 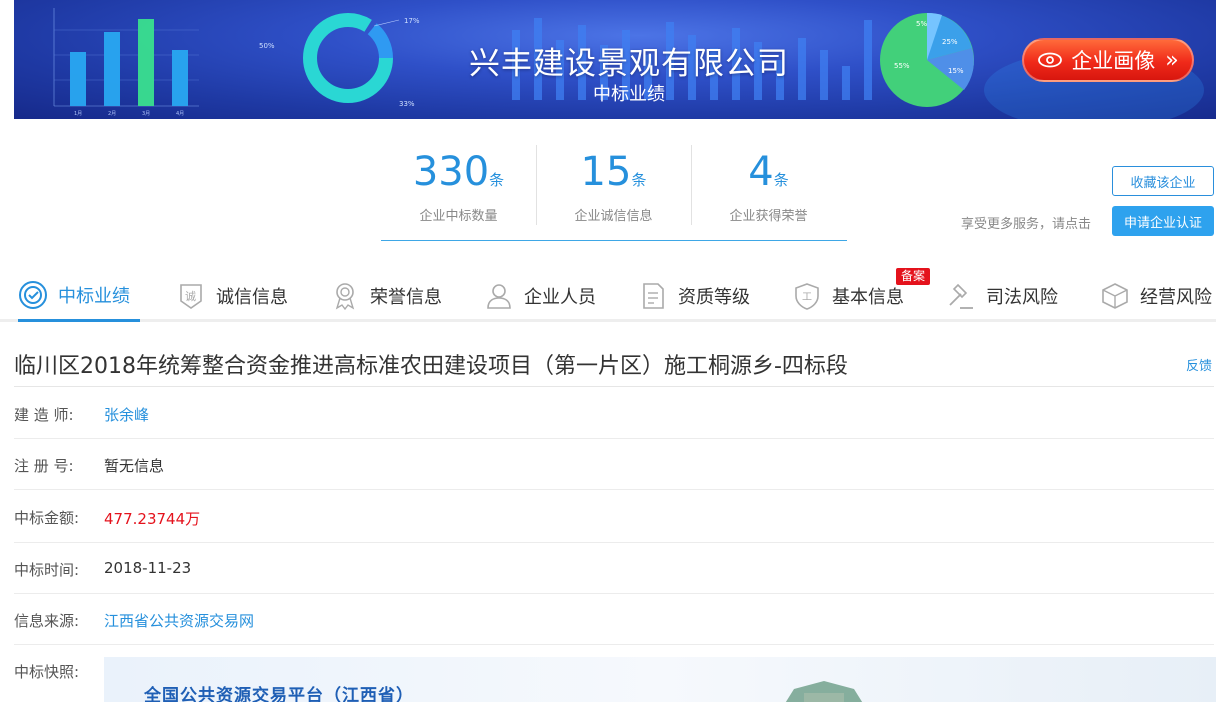 I want to click on banner-subtitle: 中标业绩, so click(x=629, y=94).